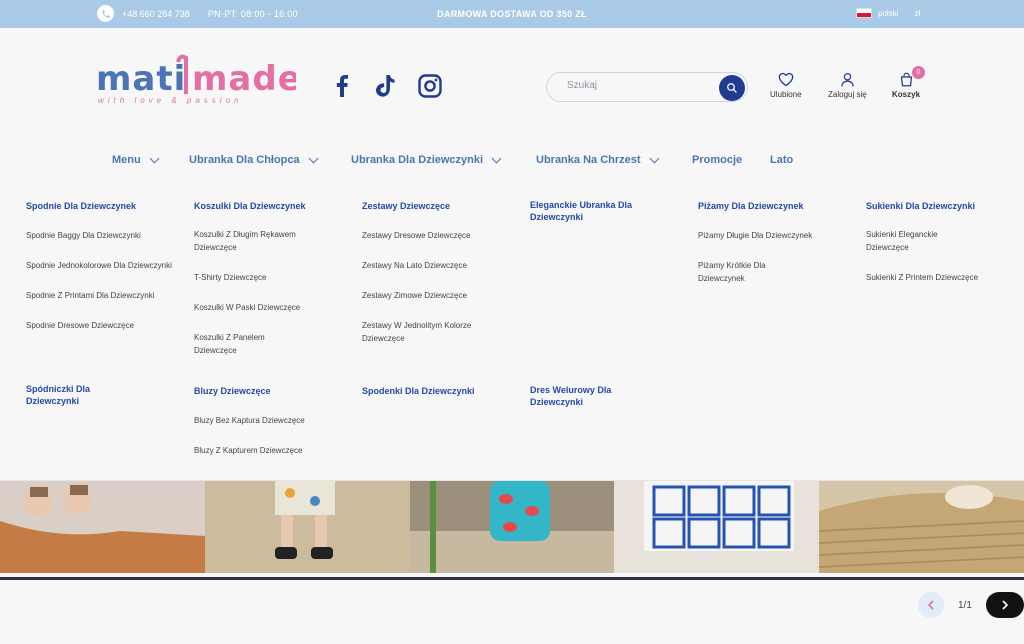 This screenshot has height=644, width=1024. Describe the element at coordinates (512, 578) in the screenshot. I see `divider` at that location.